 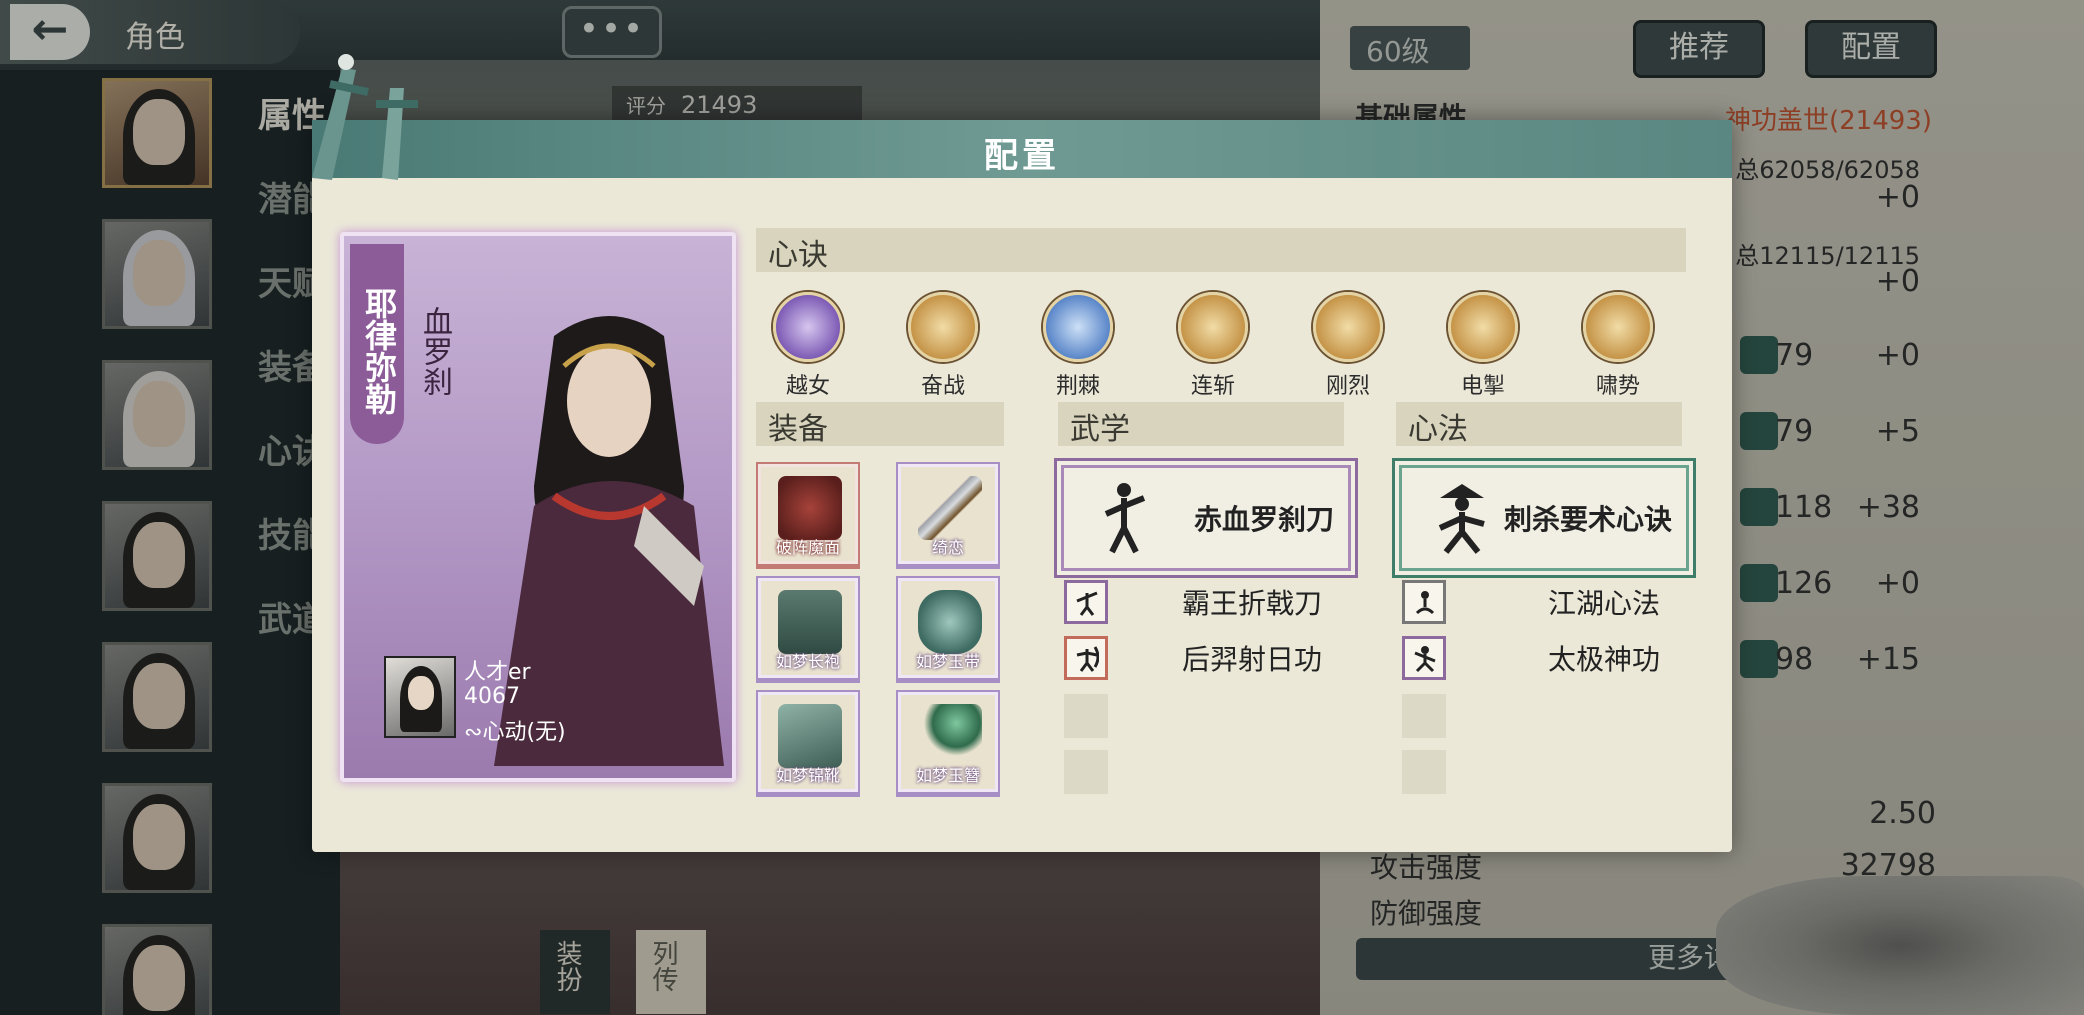 I want to click on skill-slot: 越女, so click(x=808, y=346).